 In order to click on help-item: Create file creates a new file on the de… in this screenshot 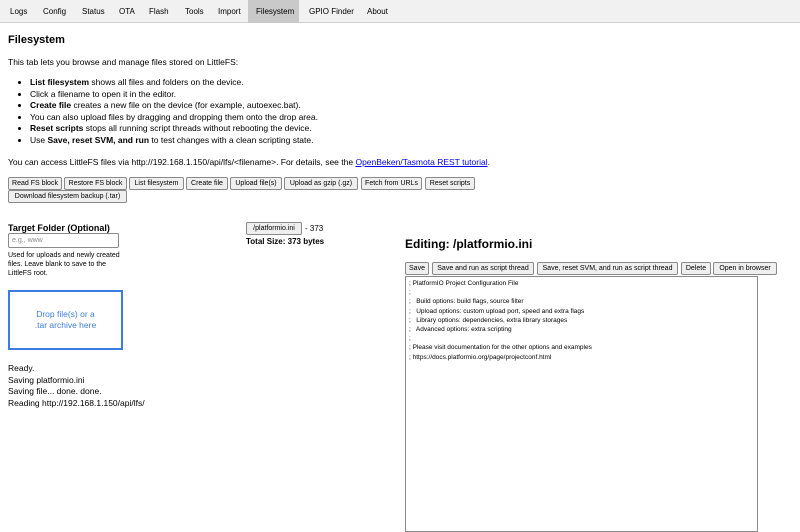, I will do `click(174, 106)`.